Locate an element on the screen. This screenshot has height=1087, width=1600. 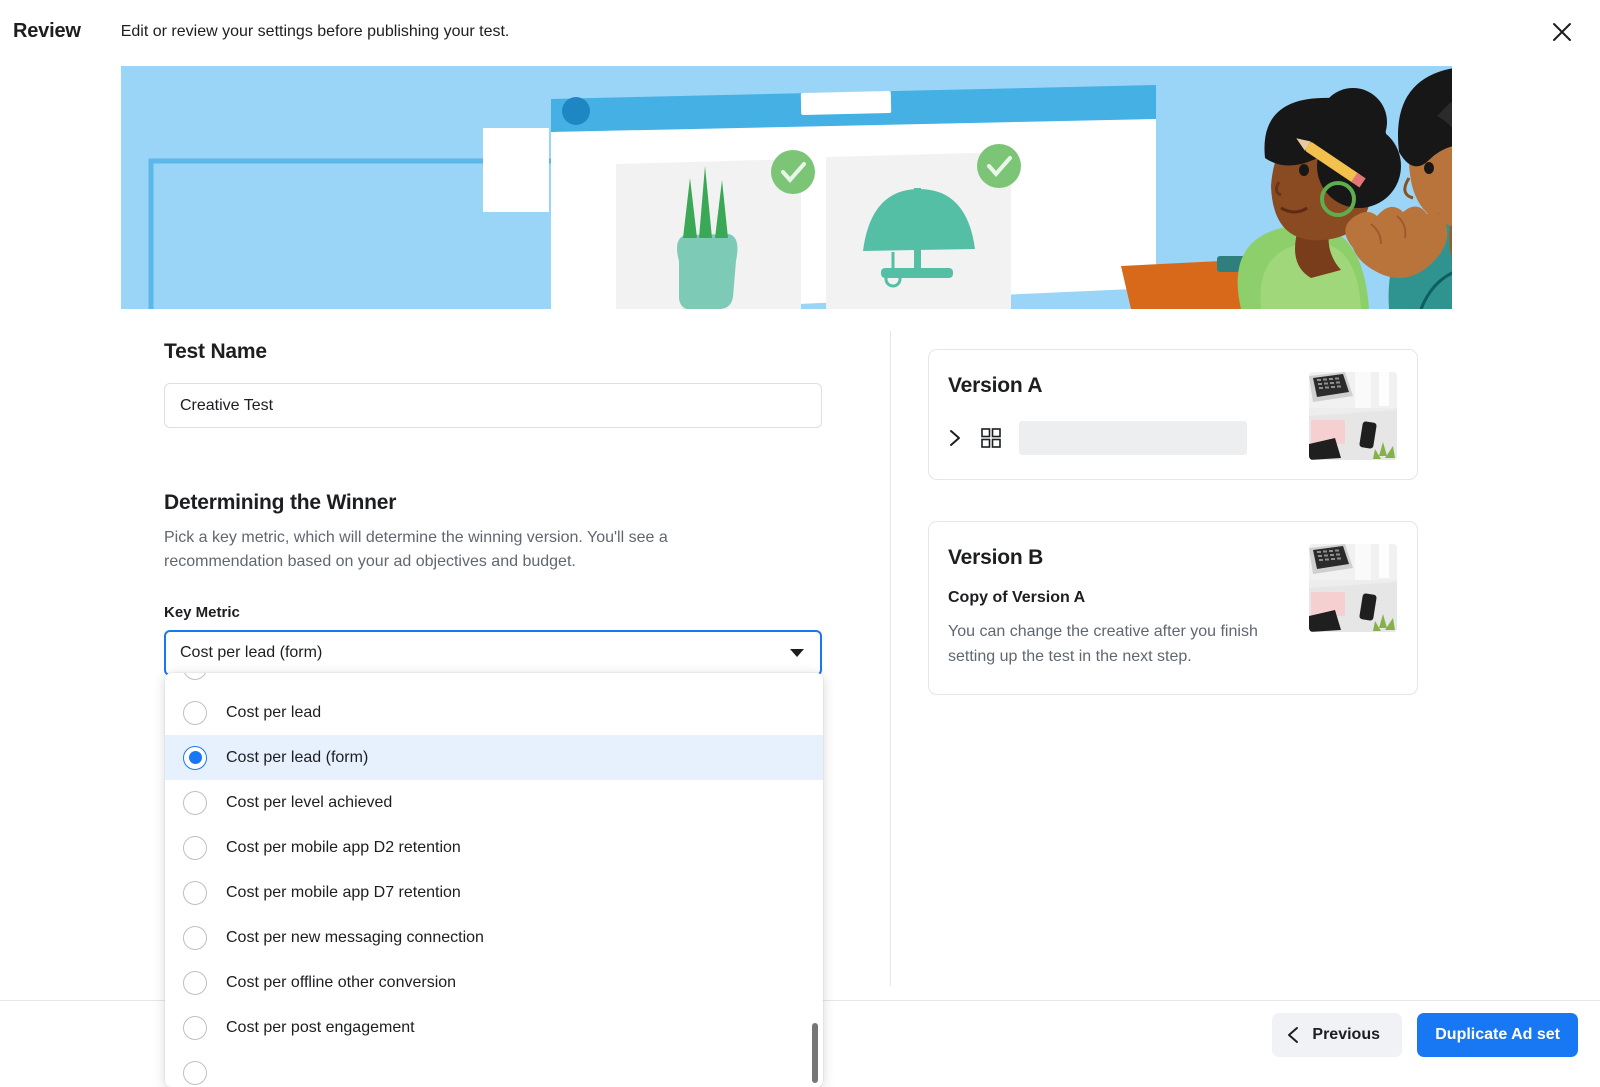
dropdown-option-label: Cost per mobile app D2 retention is located at coordinates (343, 847).